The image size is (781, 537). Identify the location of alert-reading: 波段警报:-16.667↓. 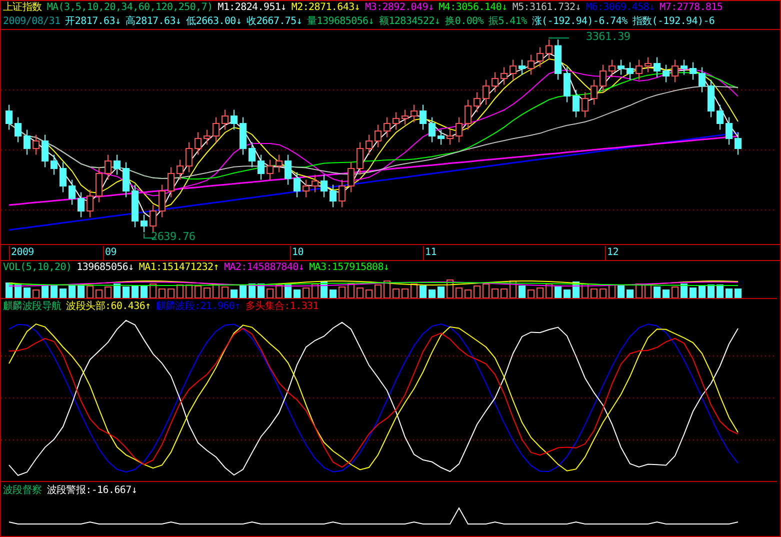
(92, 491).